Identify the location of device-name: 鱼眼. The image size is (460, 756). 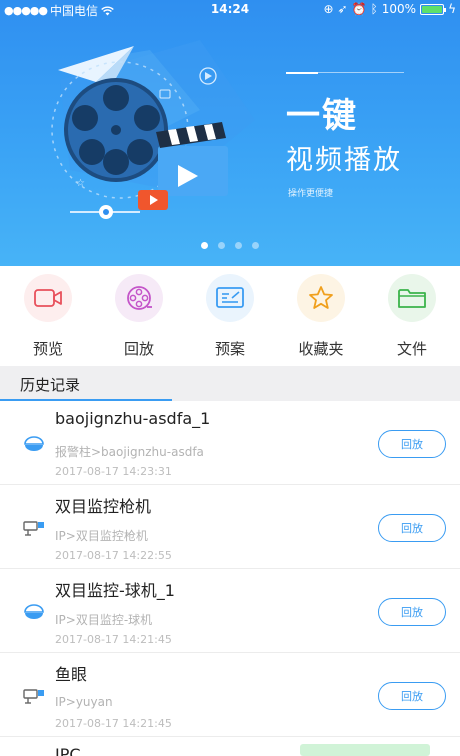
(71, 674).